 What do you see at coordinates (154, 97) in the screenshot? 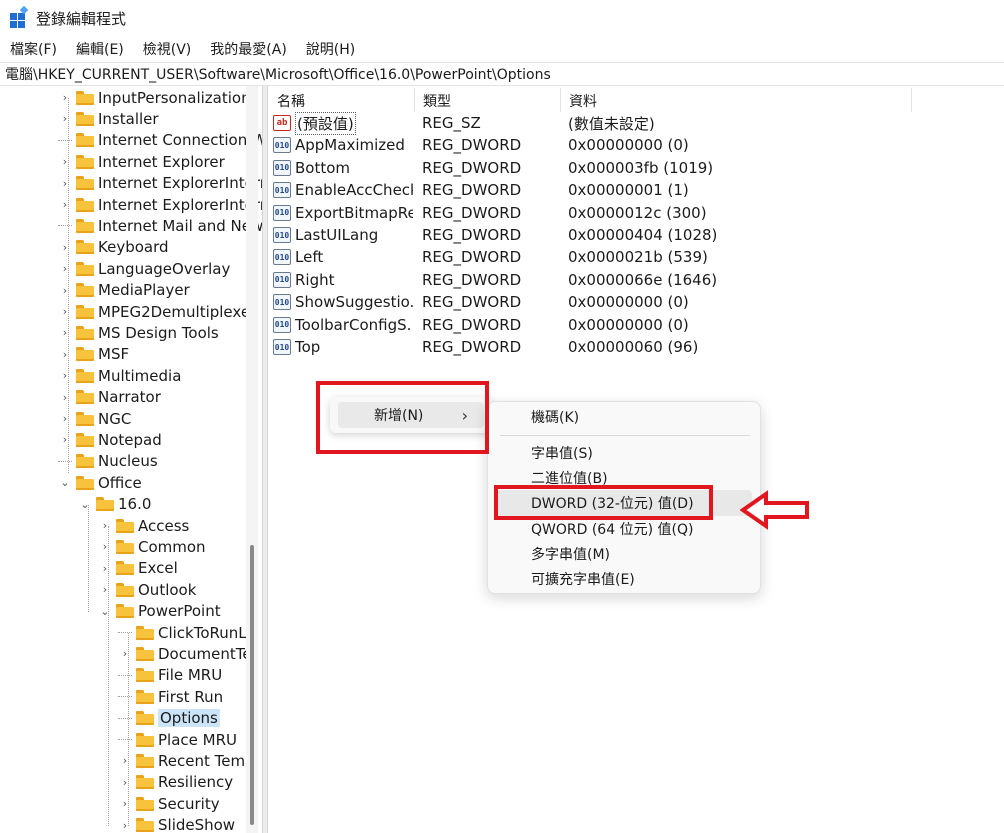
I see `tree-item: › InputPersonalization` at bounding box center [154, 97].